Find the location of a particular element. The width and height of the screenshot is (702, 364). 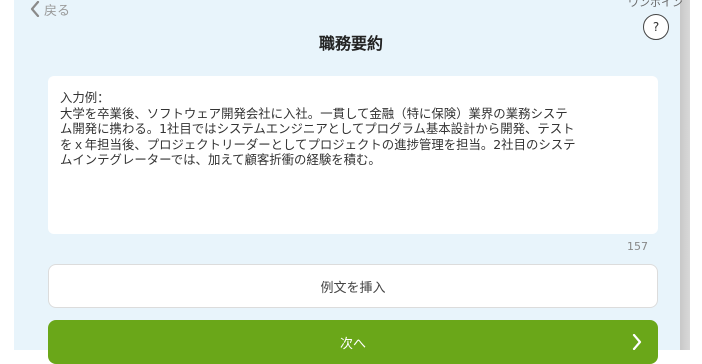

next-label: 次へ is located at coordinates (352, 344).